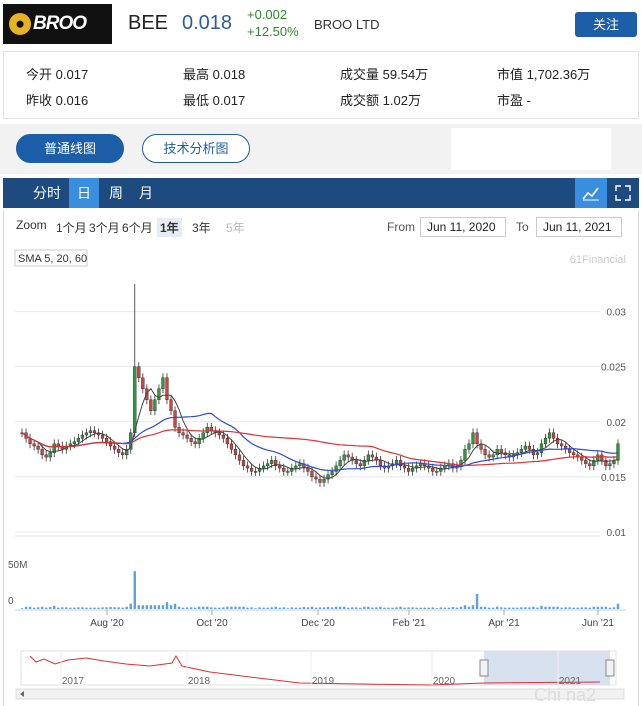  Describe the element at coordinates (613, 423) in the screenshot. I see `y-axis-ticks: 0.03 0.025 0.02 0.015 0.01` at that location.